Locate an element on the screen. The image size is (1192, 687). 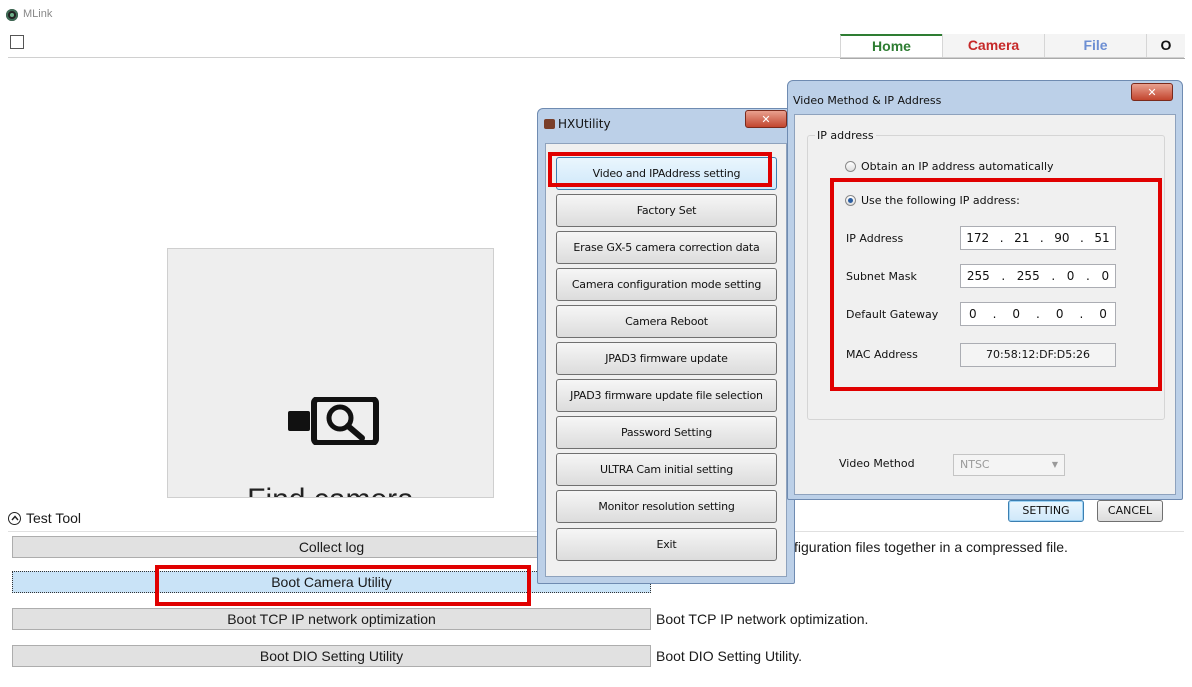
default-gateway-field: 0. 0. 0. 0 is located at coordinates (1038, 314).